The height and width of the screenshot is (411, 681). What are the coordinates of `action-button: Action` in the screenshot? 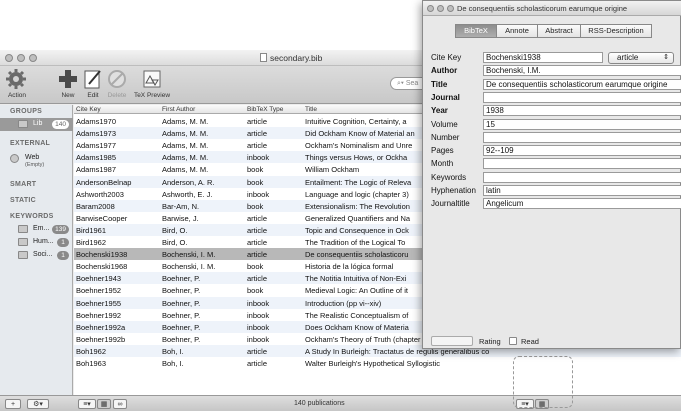 It's located at (17, 83).